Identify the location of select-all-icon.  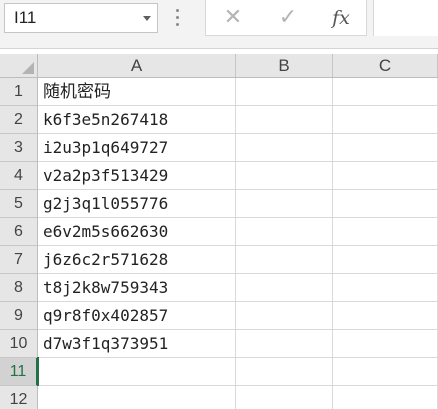
(28, 68).